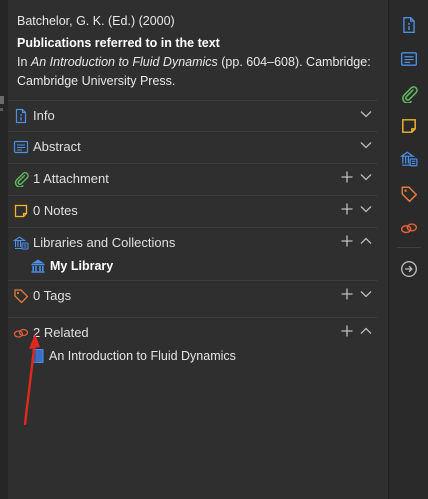 The width and height of the screenshot is (428, 499). What do you see at coordinates (96, 81) in the screenshot?
I see `item-citation-line2: Cambridge University Press.` at bounding box center [96, 81].